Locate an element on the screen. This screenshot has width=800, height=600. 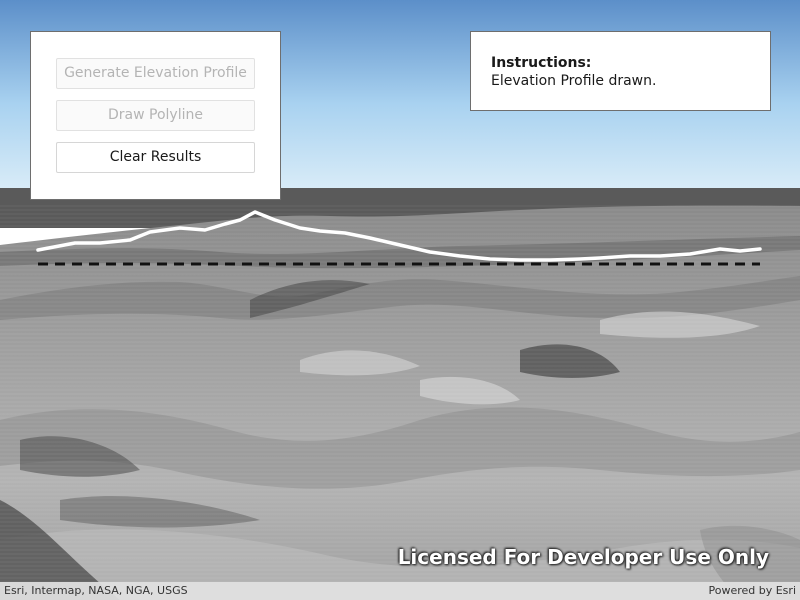
powered-by-esri: Powered by Esri is located at coordinates (752, 591).